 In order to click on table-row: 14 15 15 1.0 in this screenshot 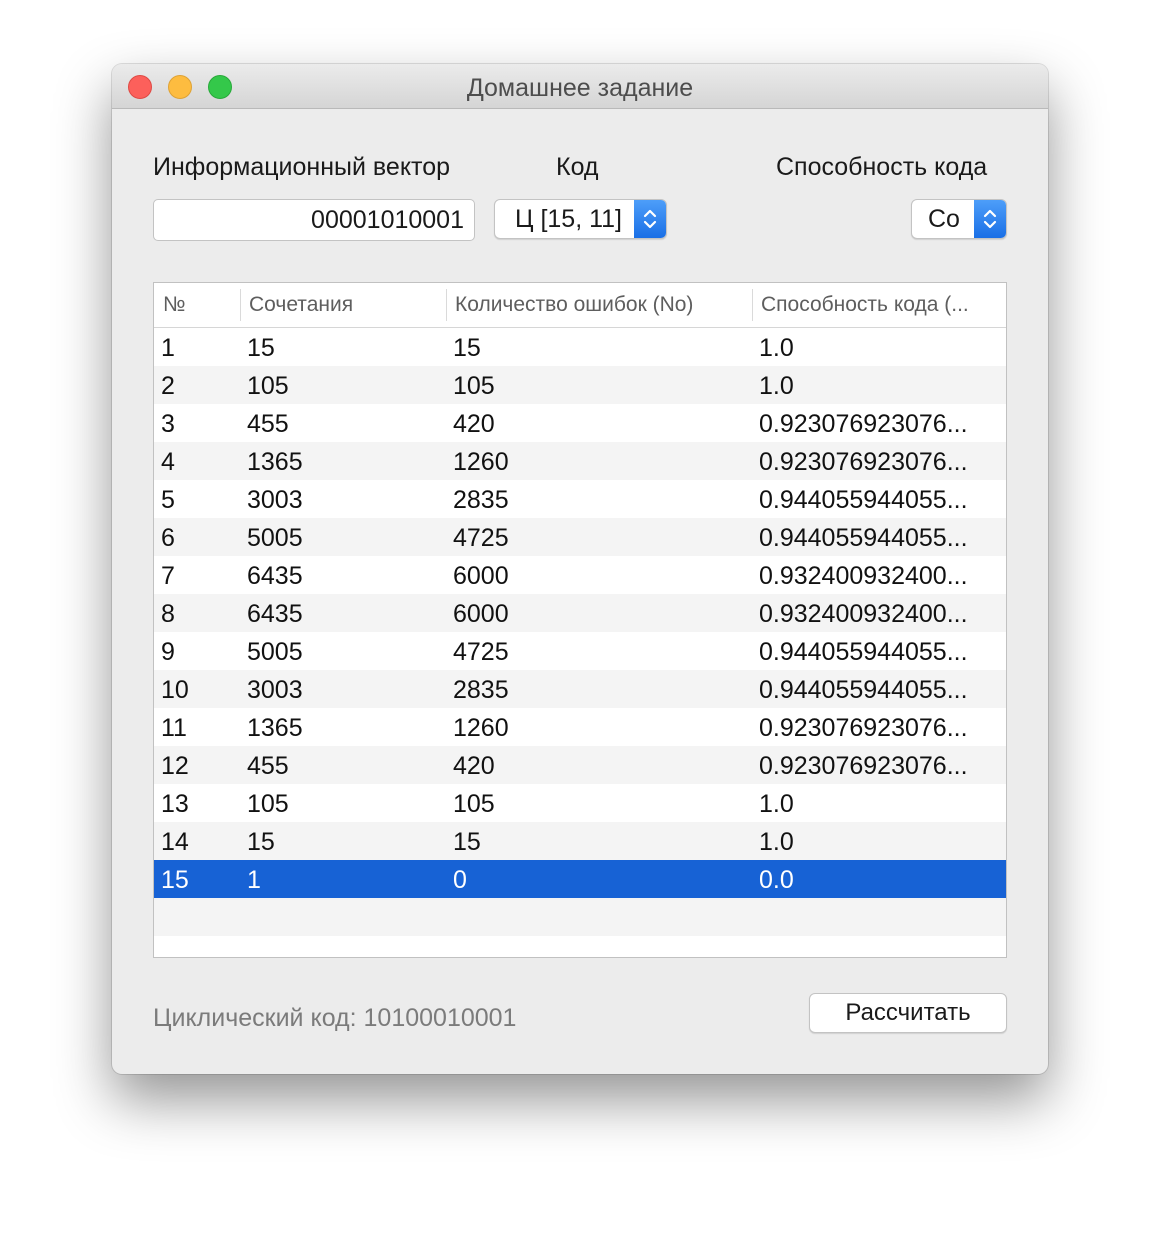, I will do `click(580, 841)`.